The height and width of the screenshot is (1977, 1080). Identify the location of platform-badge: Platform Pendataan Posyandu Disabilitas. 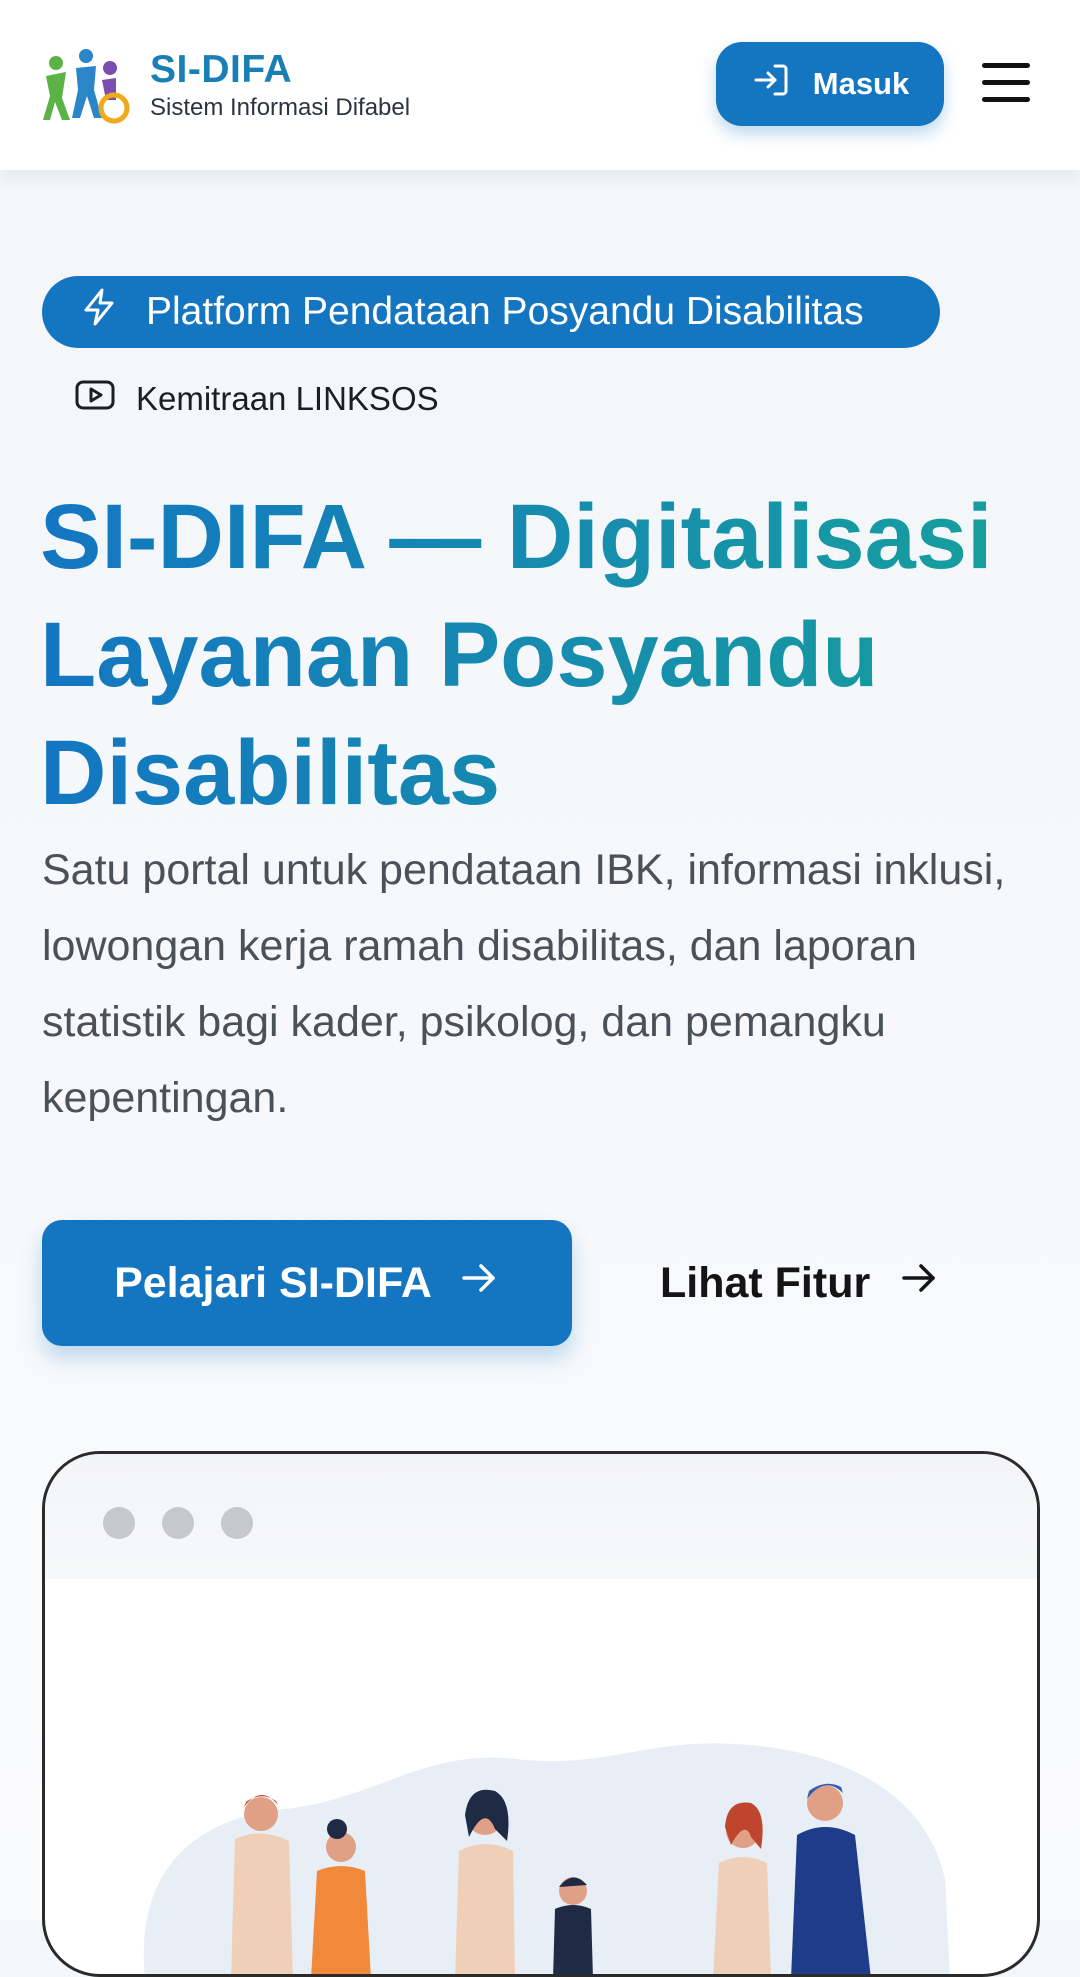
(491, 312).